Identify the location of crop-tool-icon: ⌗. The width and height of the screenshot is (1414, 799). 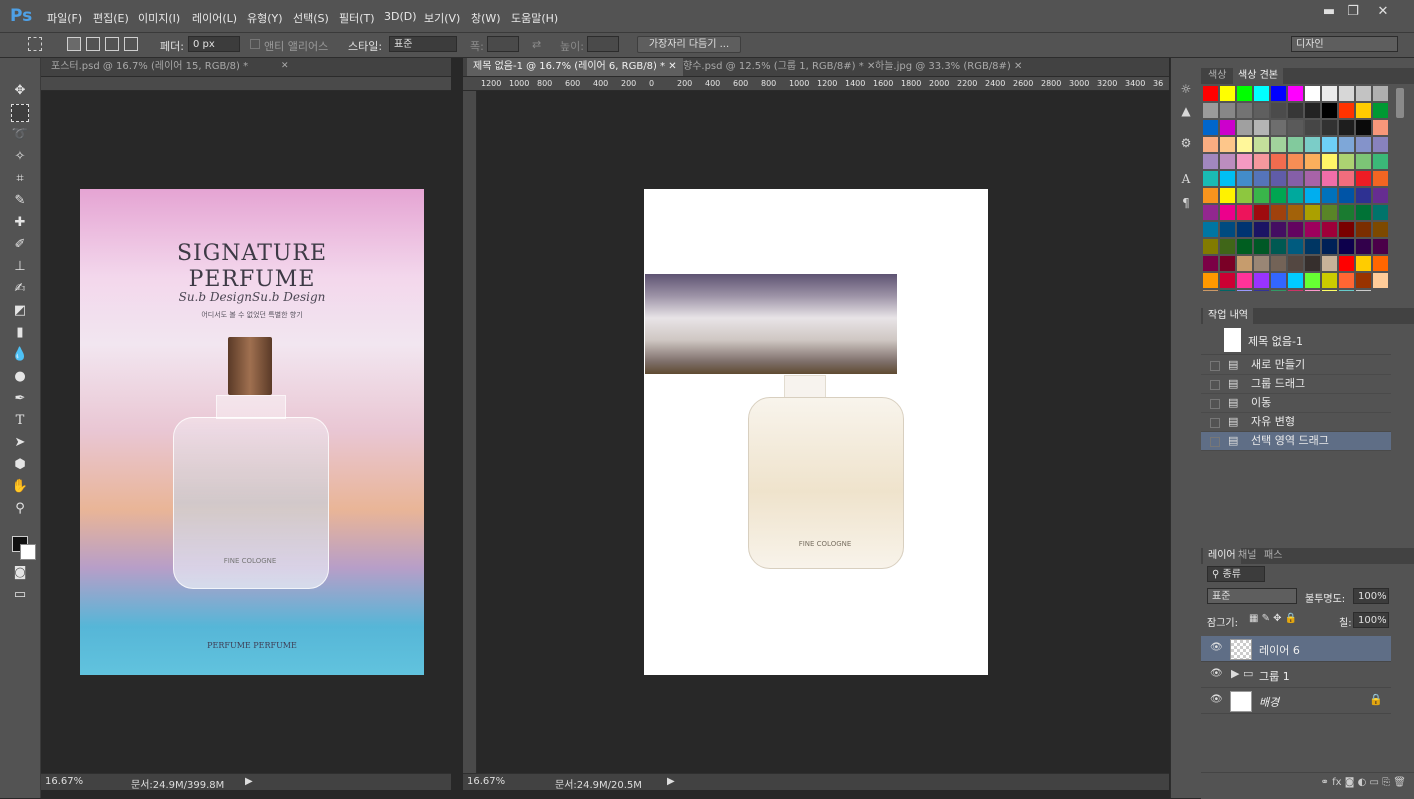
(20, 179).